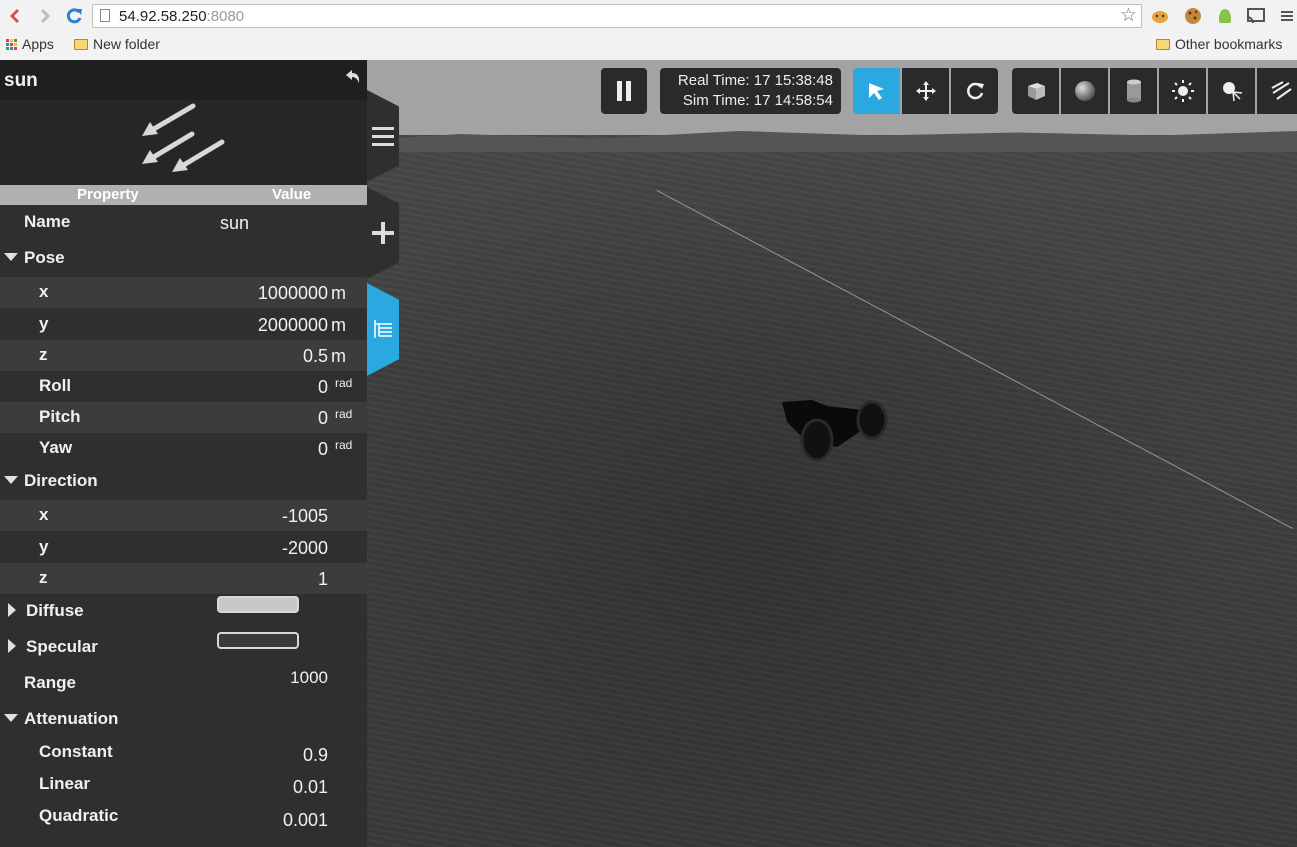  I want to click on other-bookmarks: Other bookmarks, so click(1219, 44).